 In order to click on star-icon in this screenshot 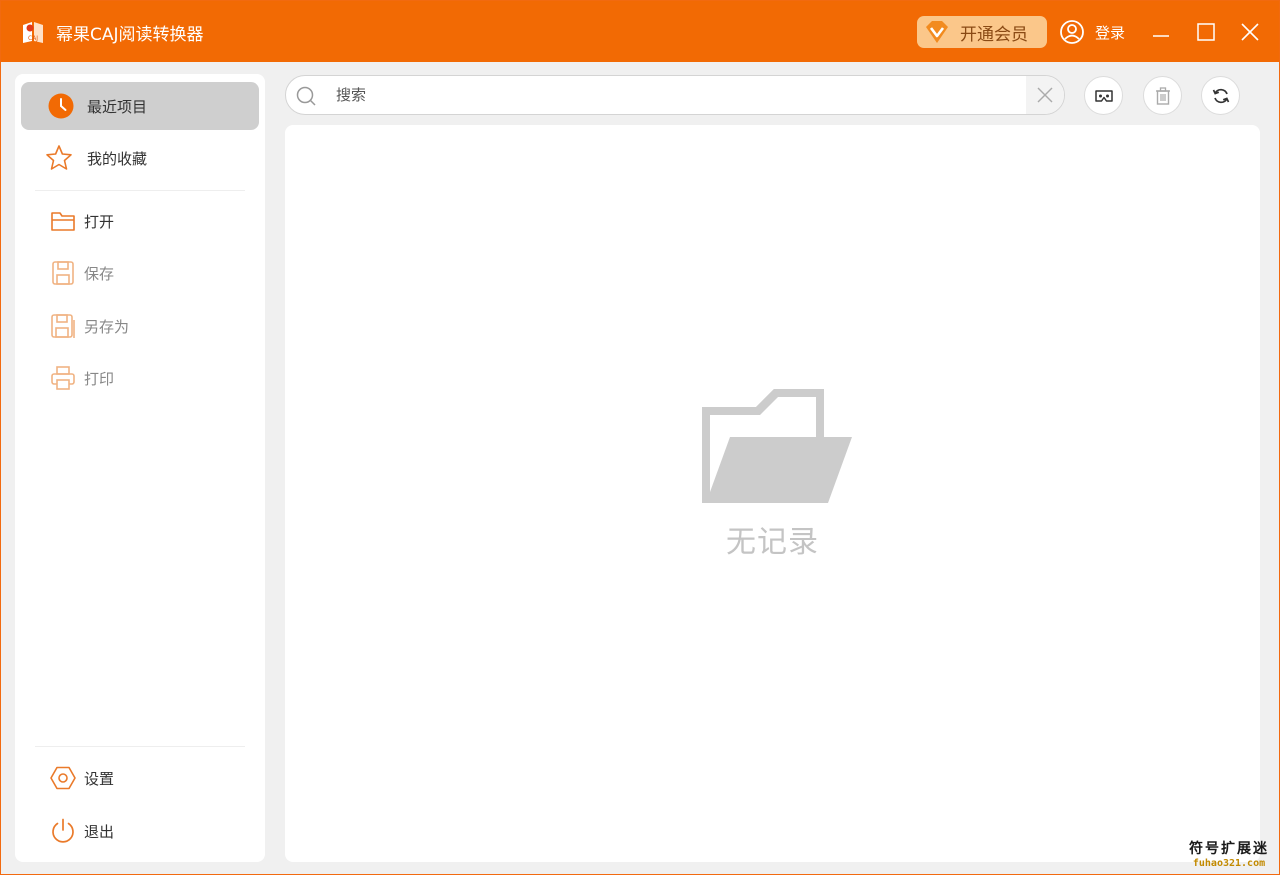, I will do `click(59, 157)`.